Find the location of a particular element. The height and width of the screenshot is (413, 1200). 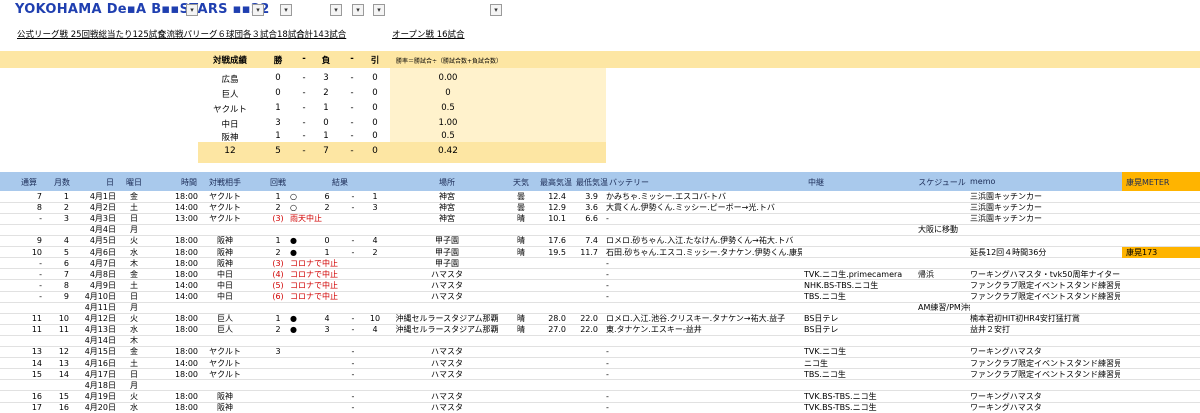

schedule-row: 4月14日木 is located at coordinates (600, 341).